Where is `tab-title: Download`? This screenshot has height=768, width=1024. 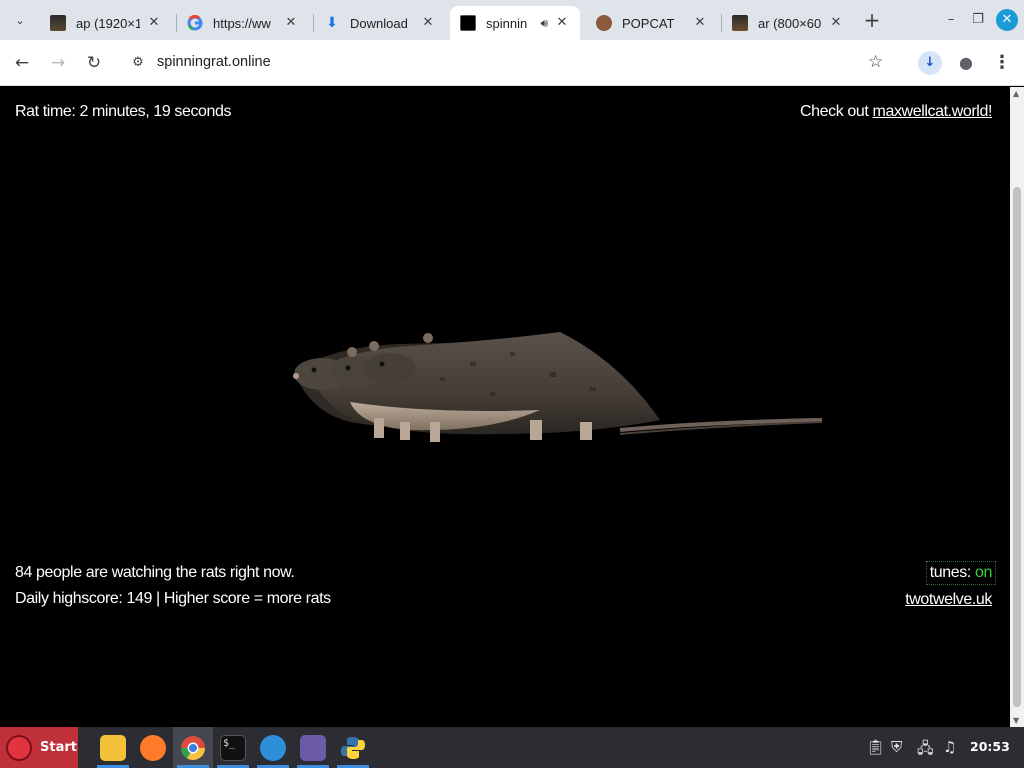
tab-title: Download is located at coordinates (379, 23).